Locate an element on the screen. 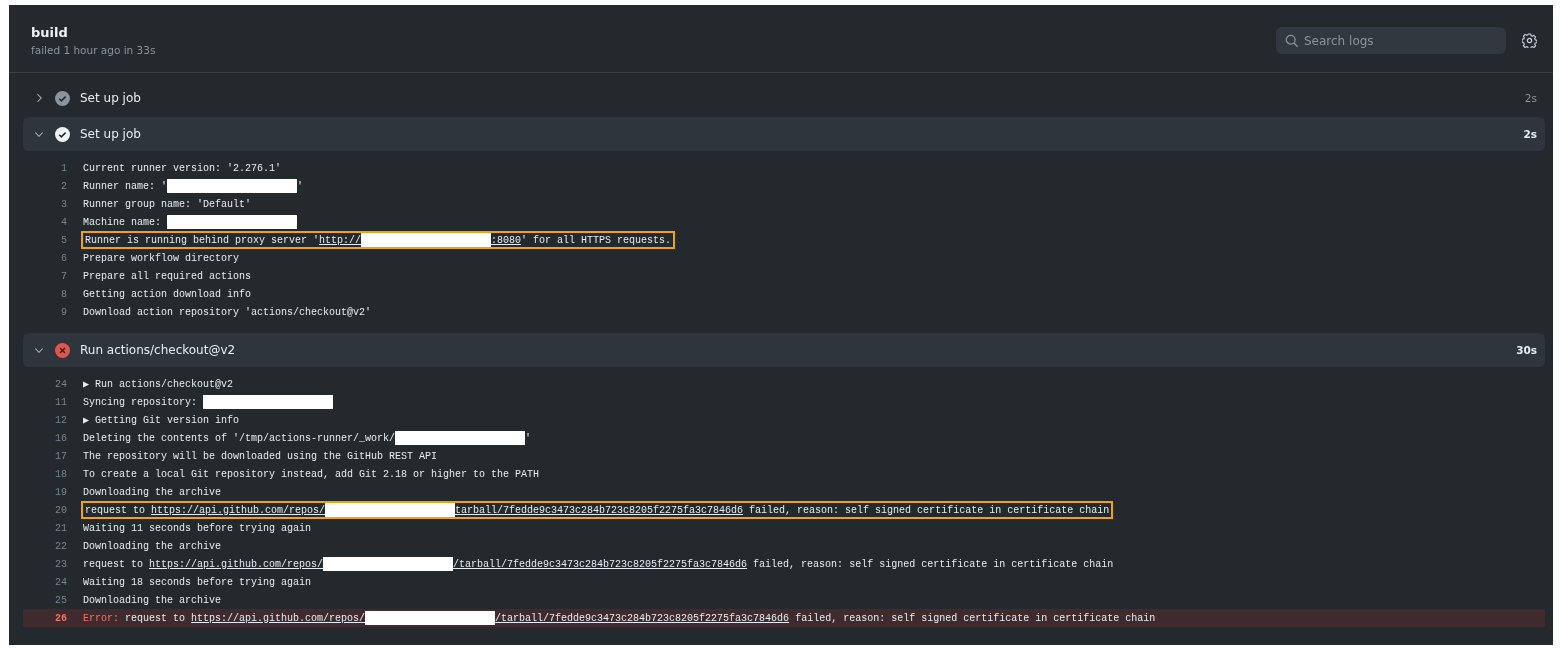  log-text: Current runner version: '2.276.1' is located at coordinates (182, 168).